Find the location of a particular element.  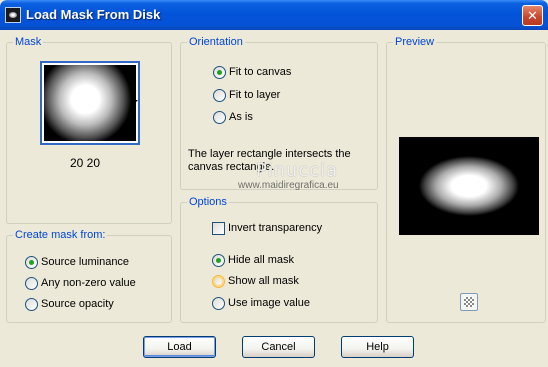

mask-size-caption: 20 20 is located at coordinates (85, 163).